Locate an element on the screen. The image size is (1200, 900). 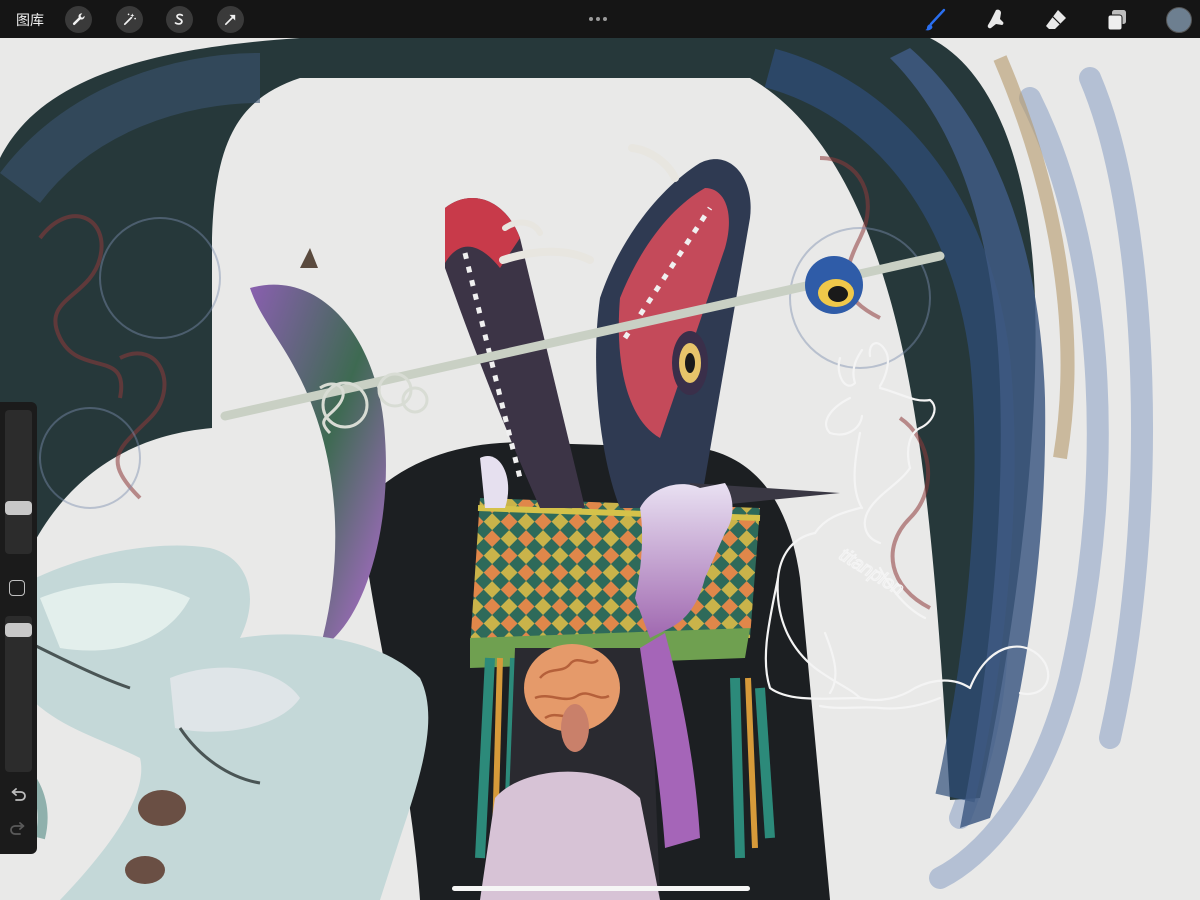
gallery-button: 图库 is located at coordinates (30, 20).